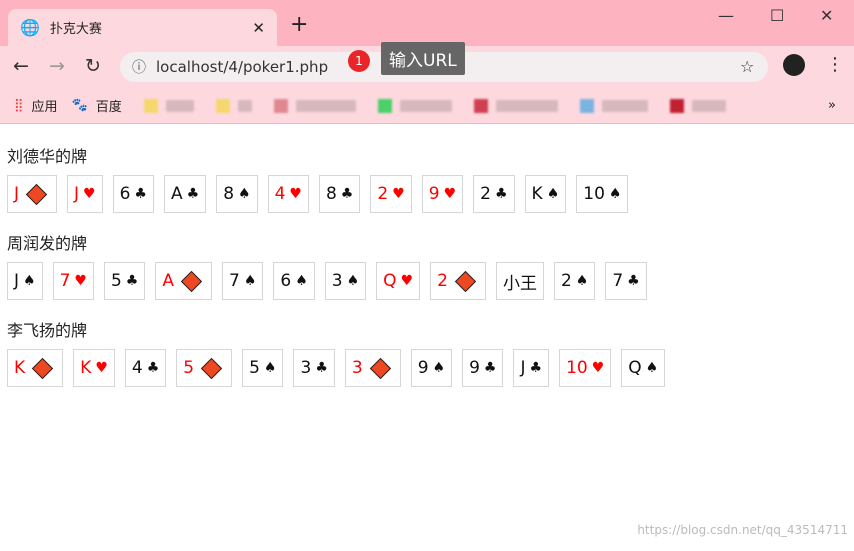 The width and height of the screenshot is (854, 551). Describe the element at coordinates (380, 368) in the screenshot. I see `diamond-icon` at that location.